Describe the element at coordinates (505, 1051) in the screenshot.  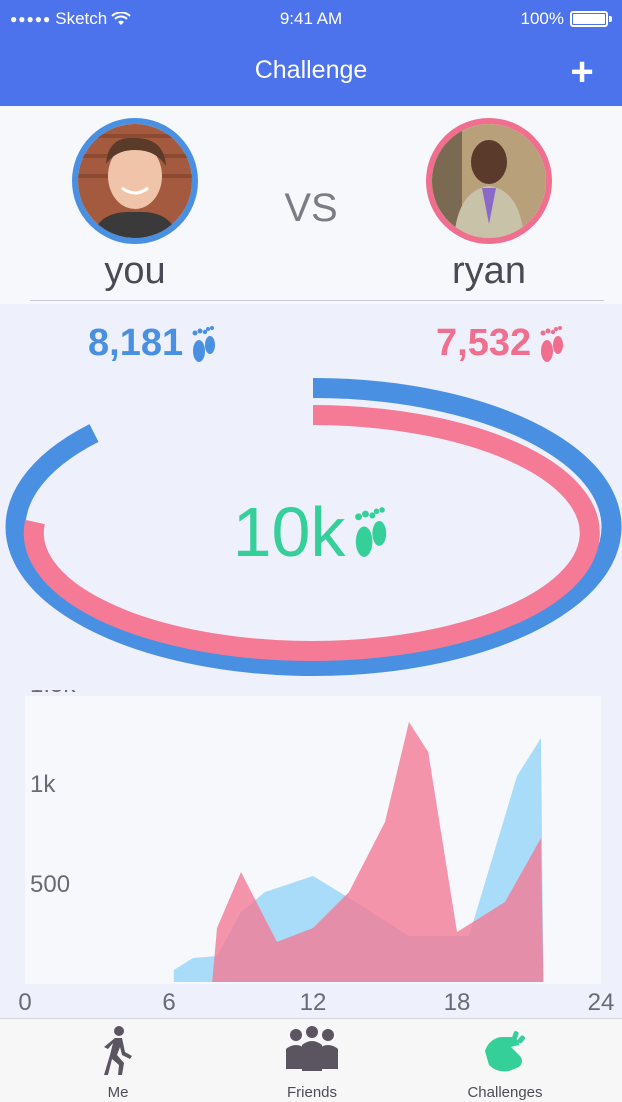
I see `handshake-icon` at that location.